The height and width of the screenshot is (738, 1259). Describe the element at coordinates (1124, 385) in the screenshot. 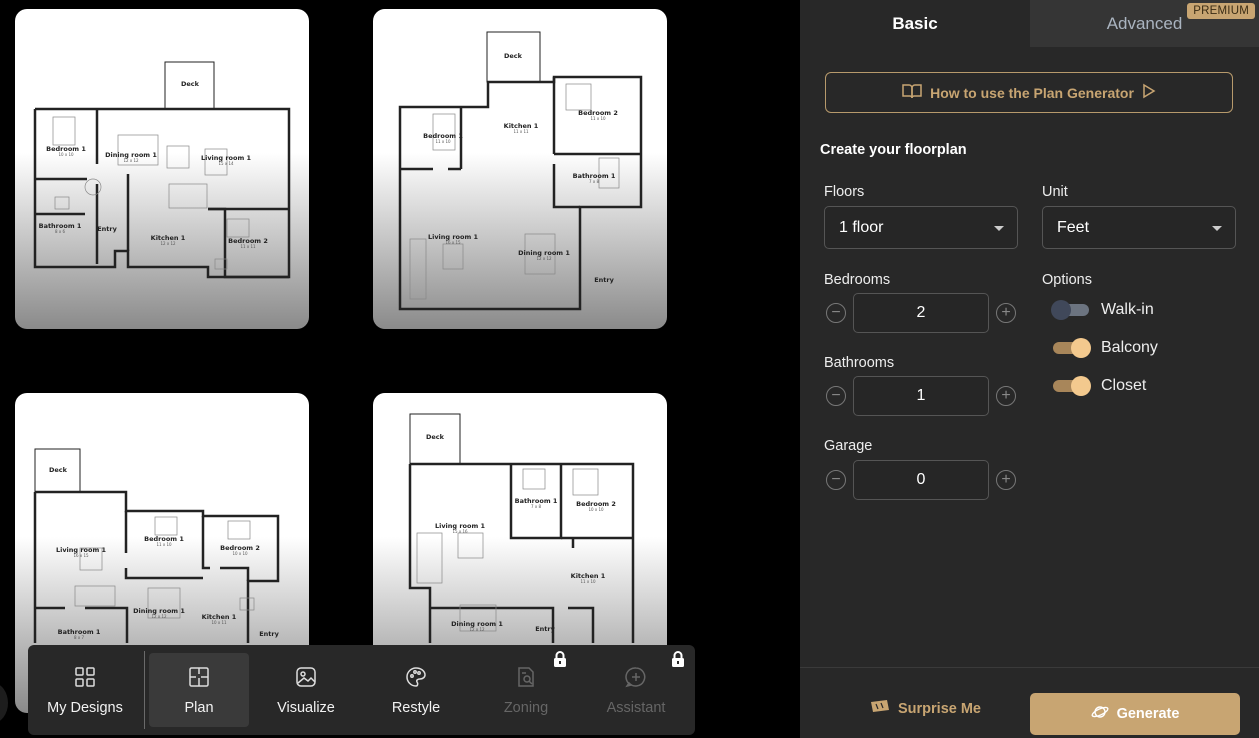

I see `option-label: Closet` at that location.